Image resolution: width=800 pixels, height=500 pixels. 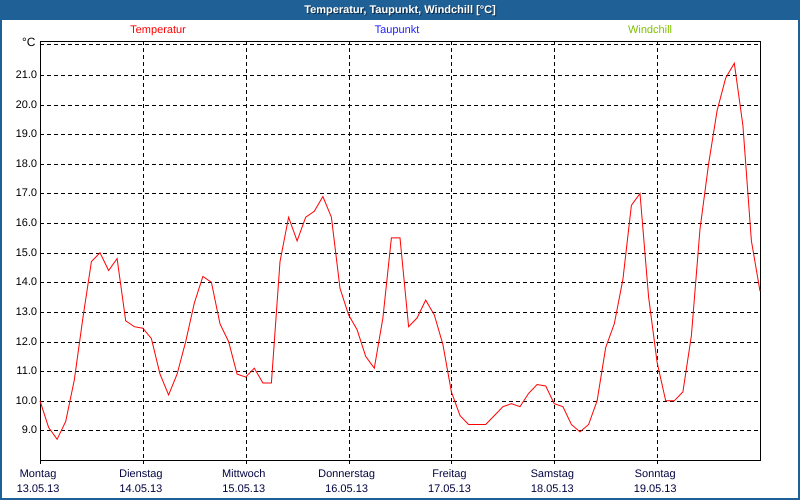 What do you see at coordinates (655, 474) in the screenshot?
I see `day-label: Sonntag` at bounding box center [655, 474].